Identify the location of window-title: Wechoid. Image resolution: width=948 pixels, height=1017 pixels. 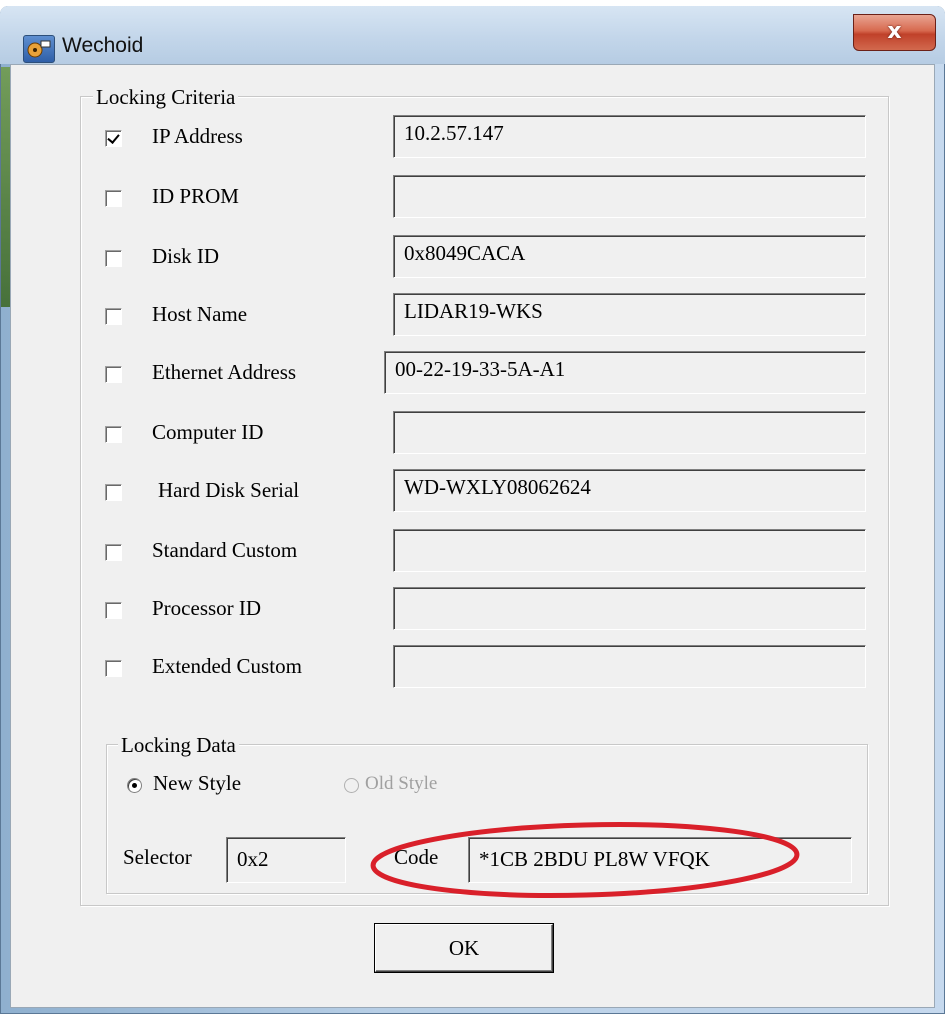
(103, 45).